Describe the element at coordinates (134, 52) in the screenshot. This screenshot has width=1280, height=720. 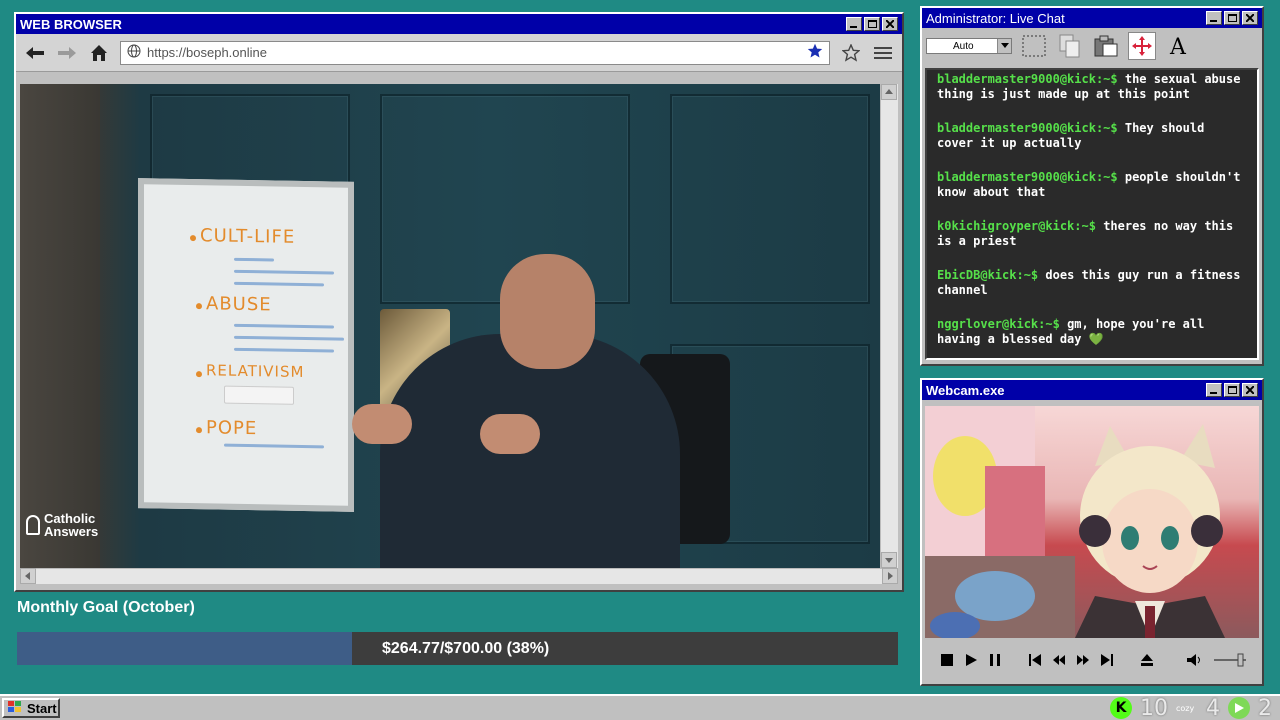
I see `globe-icon` at that location.